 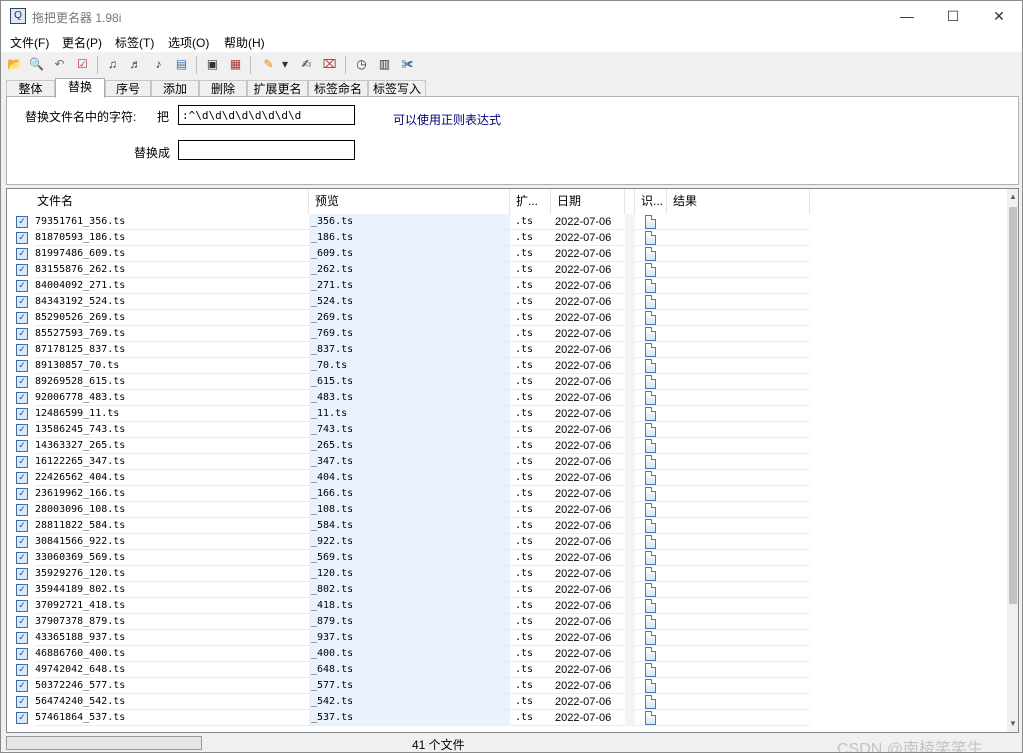 What do you see at coordinates (384, 64) in the screenshot?
I see `view-icon: ▥` at bounding box center [384, 64].